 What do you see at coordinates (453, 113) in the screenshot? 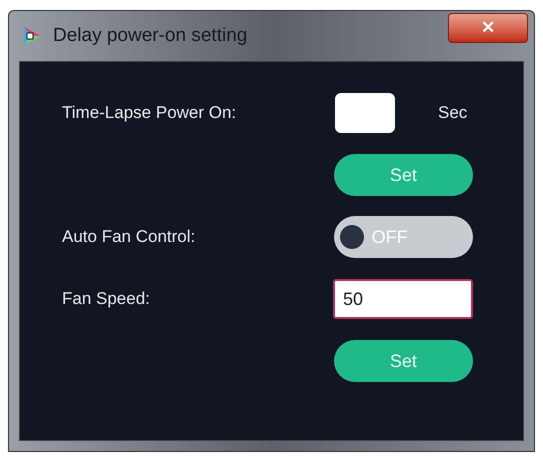
I see `unit-label: Sec` at bounding box center [453, 113].